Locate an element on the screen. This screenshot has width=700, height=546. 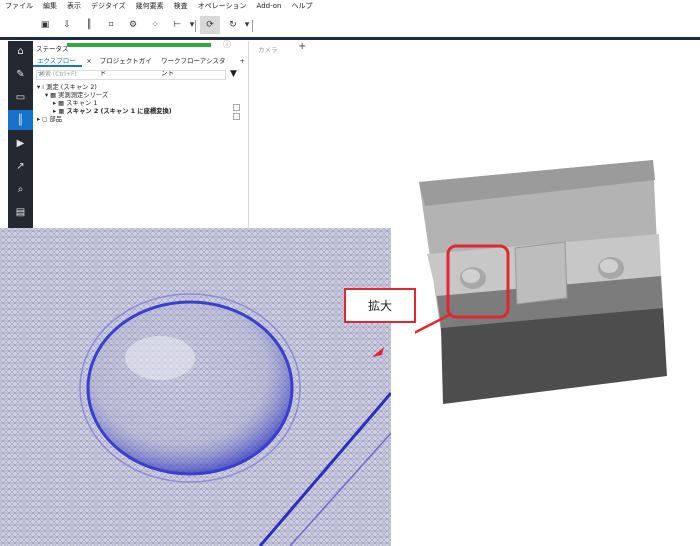
side-navigation: ⌂ ✎ ▭ ║ ▶ ↗ ⌕ ▤ is located at coordinates (20, 136).